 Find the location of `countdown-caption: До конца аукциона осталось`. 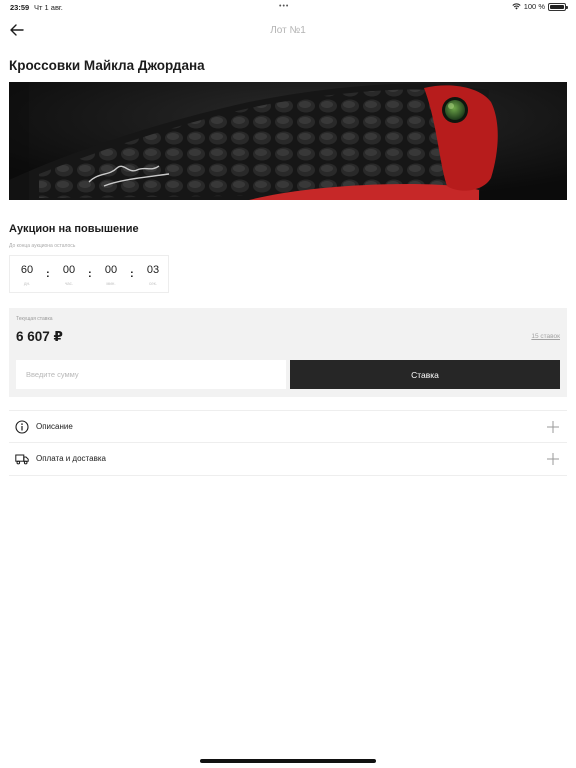

countdown-caption: До конца аукциона осталось is located at coordinates (42, 246).